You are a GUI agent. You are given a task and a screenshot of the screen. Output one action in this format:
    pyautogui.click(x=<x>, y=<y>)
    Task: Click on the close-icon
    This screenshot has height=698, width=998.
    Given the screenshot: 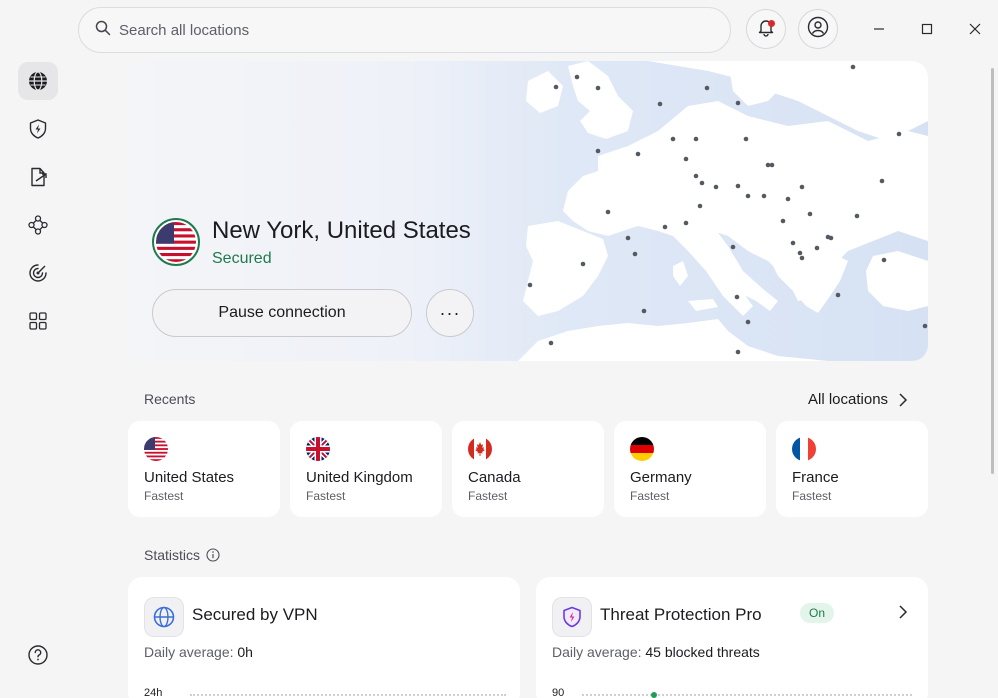 What is the action you would take?
    pyautogui.click(x=975, y=29)
    